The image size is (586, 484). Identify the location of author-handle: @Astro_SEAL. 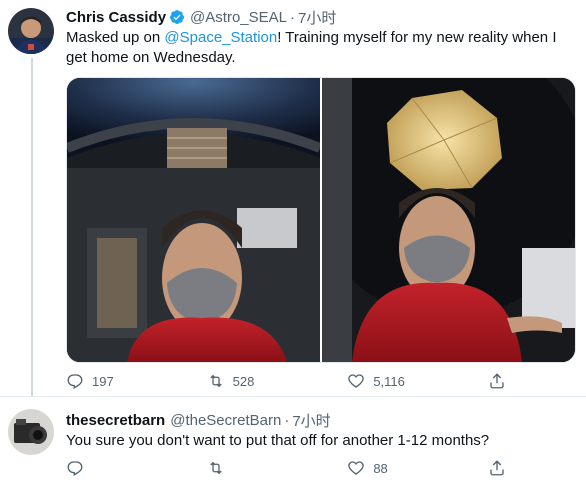
(238, 17).